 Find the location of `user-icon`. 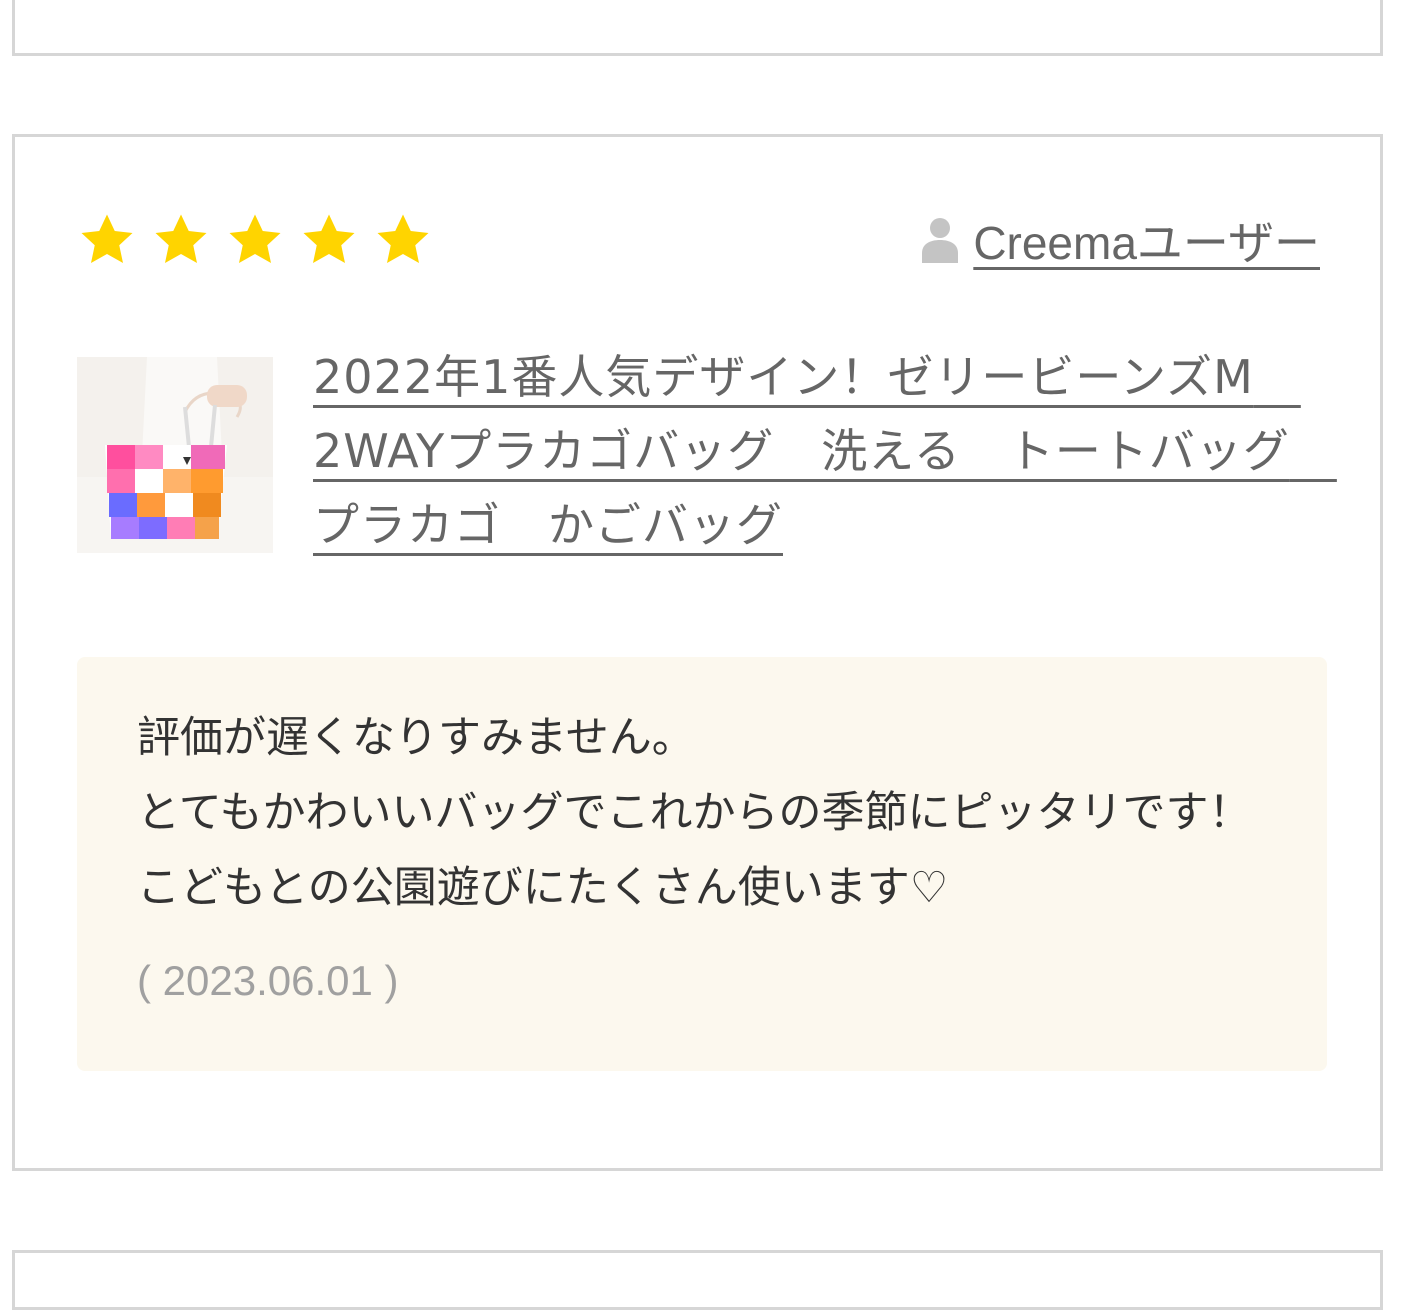

user-icon is located at coordinates (940, 240).